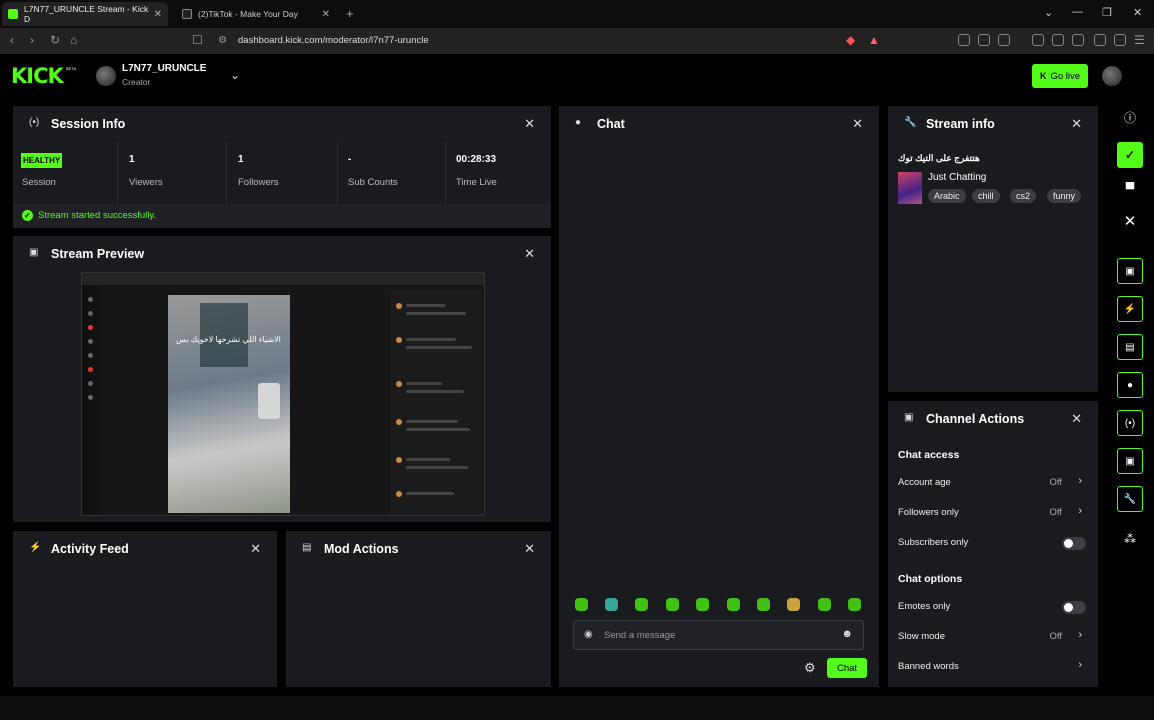  What do you see at coordinates (1100, 40) in the screenshot?
I see `leo-ai-icon` at bounding box center [1100, 40].